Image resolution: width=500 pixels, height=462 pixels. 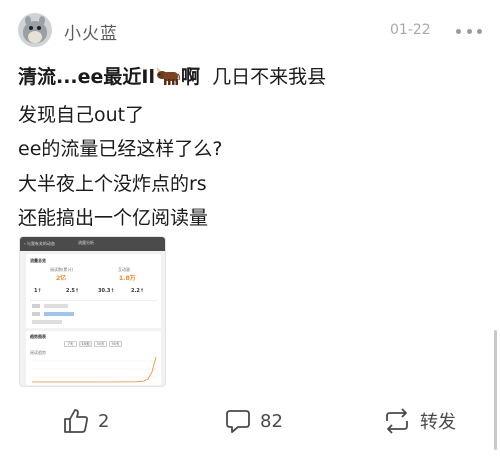 I want to click on thumb-topbar: ‹ 与我有关的动态 流量分析, so click(x=92, y=244).